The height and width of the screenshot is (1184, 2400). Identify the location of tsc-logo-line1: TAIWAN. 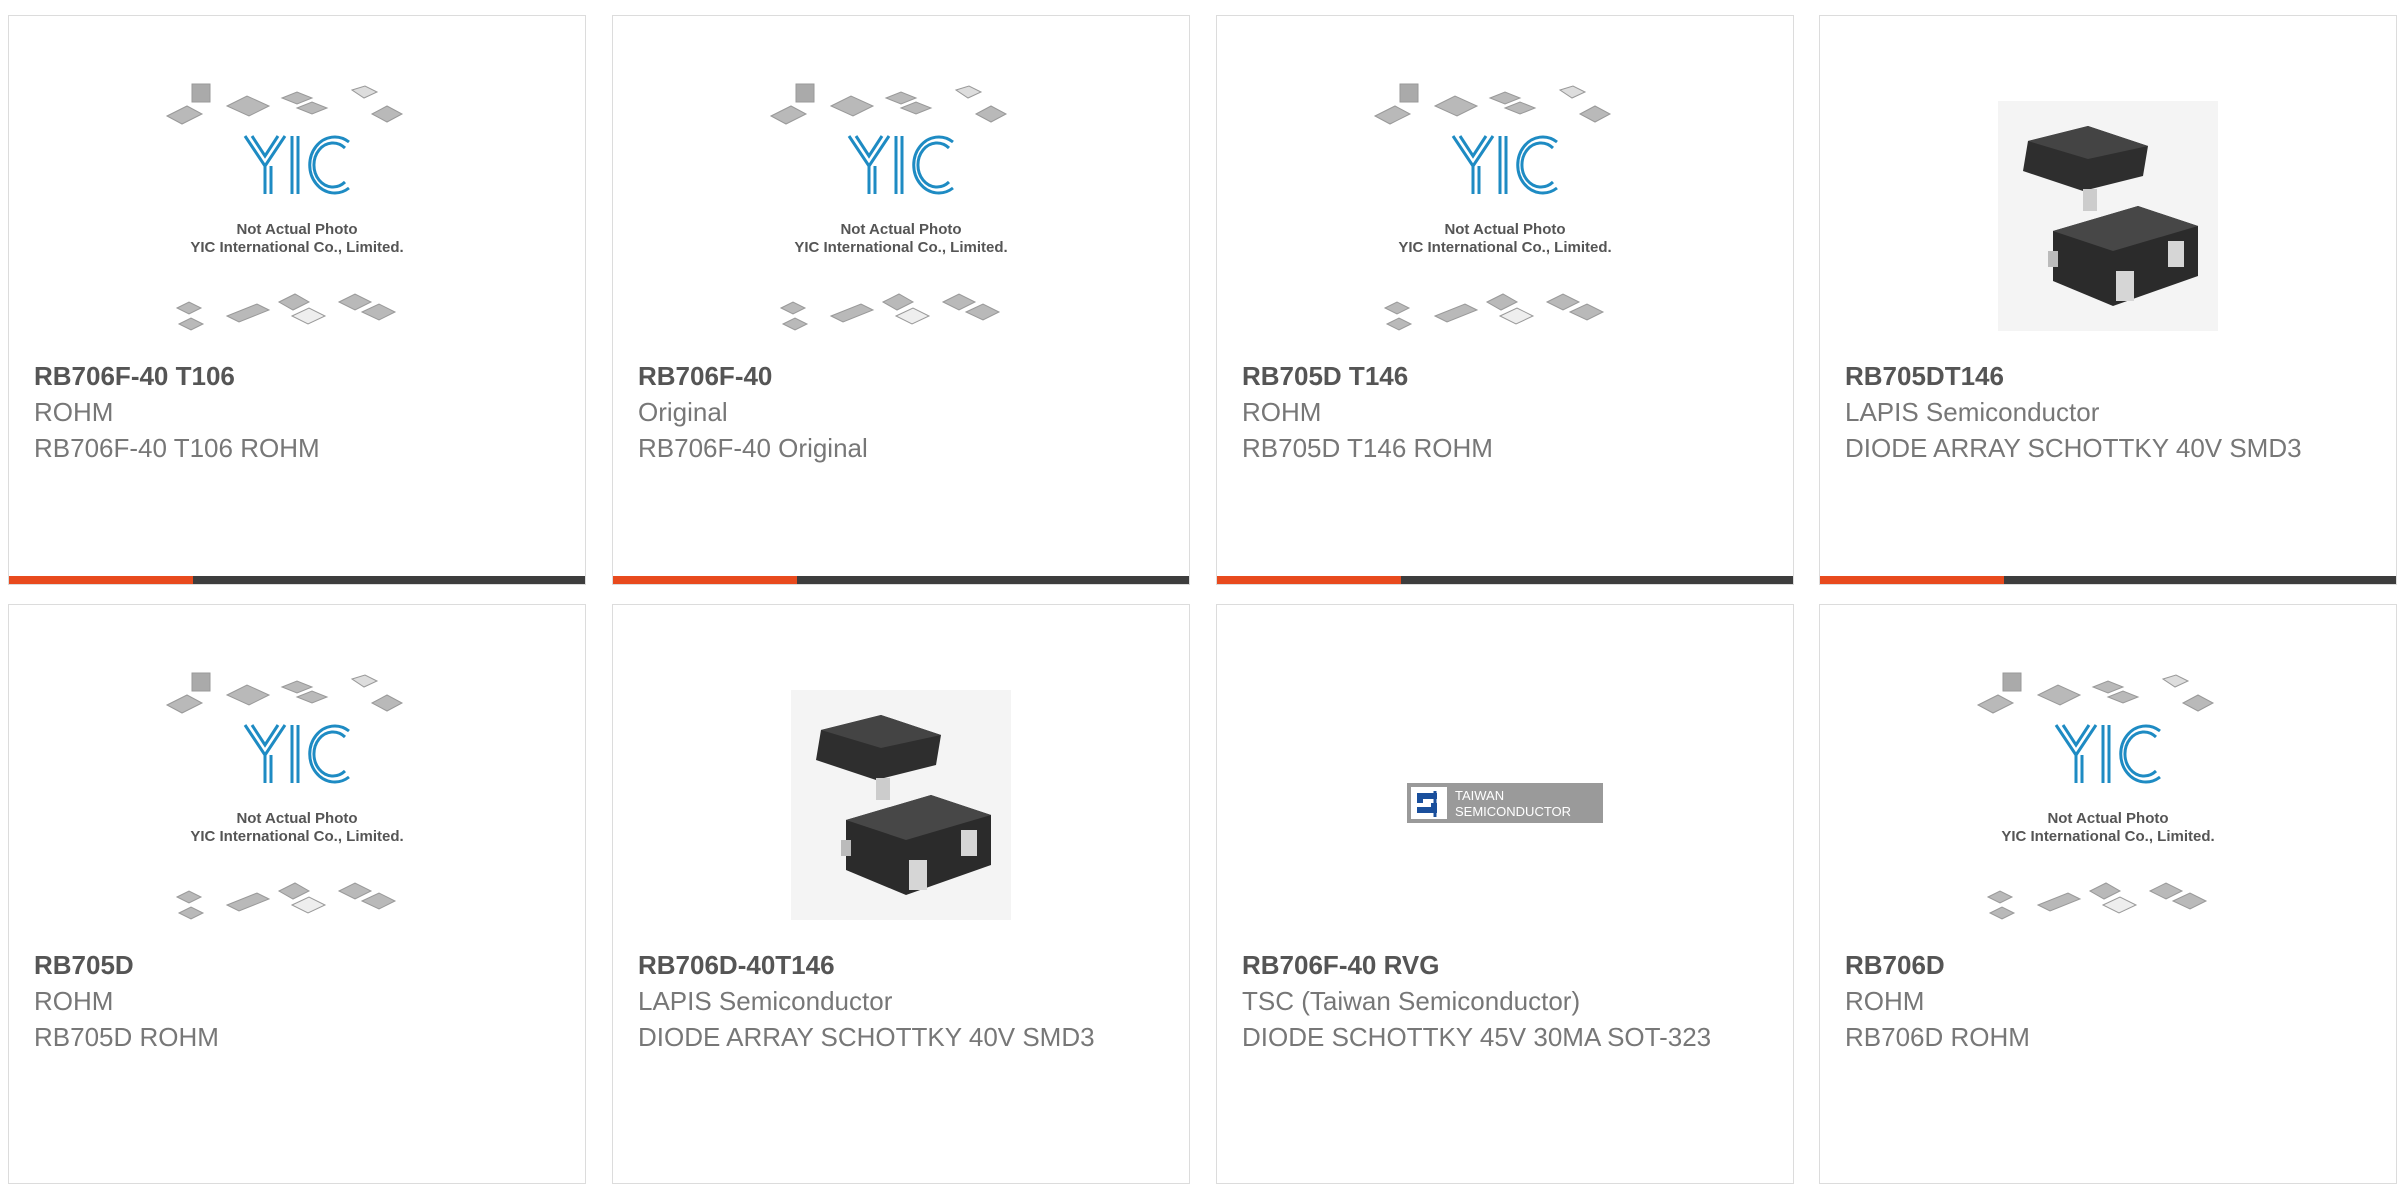
(1479, 795).